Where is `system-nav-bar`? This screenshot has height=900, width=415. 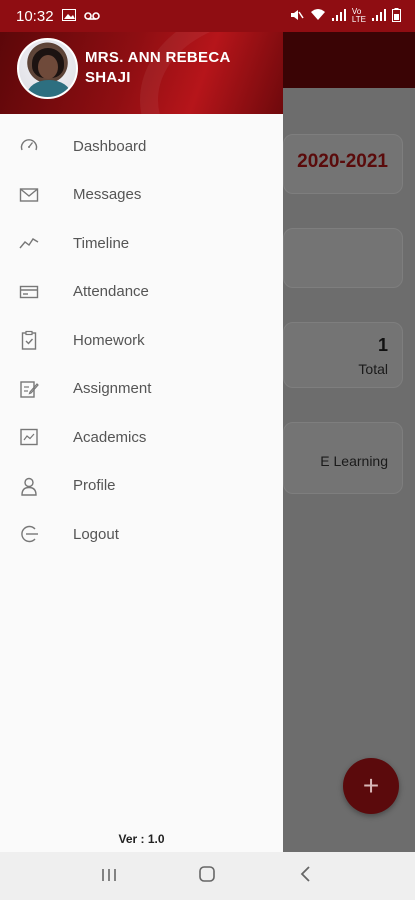
system-nav-bar is located at coordinates (207, 876).